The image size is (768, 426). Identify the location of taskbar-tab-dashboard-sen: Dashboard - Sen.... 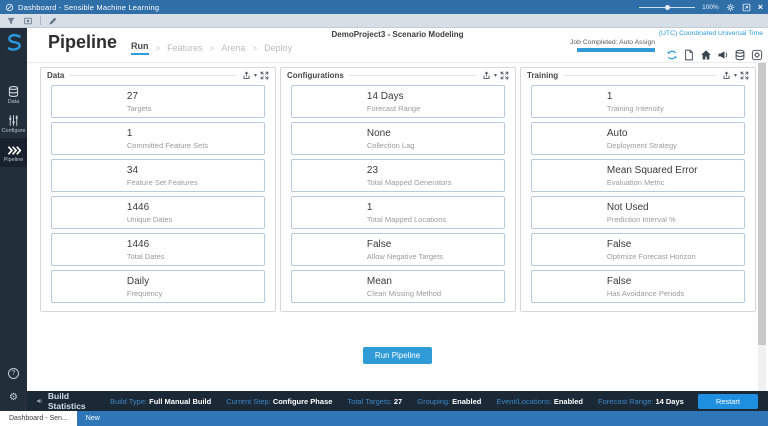
(38, 418).